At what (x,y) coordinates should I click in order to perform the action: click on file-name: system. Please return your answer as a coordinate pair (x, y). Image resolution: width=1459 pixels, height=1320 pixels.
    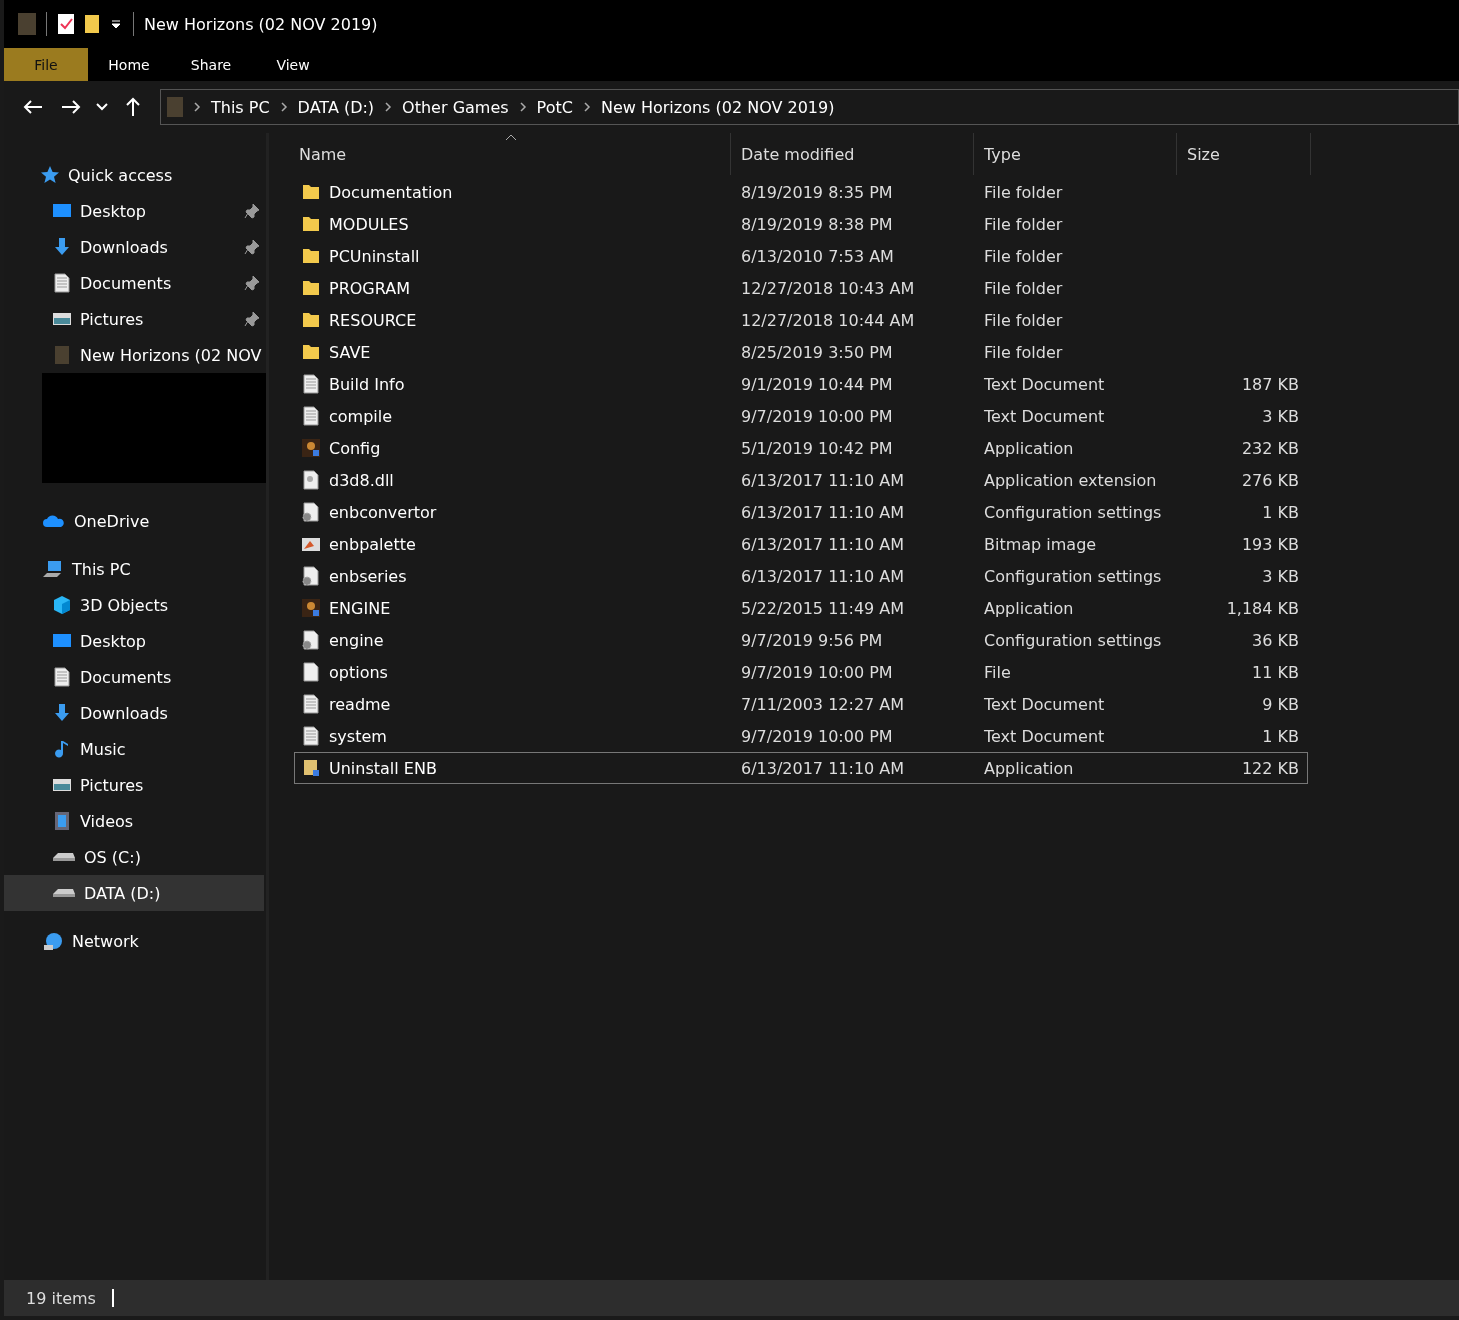
    Looking at the image, I should click on (358, 736).